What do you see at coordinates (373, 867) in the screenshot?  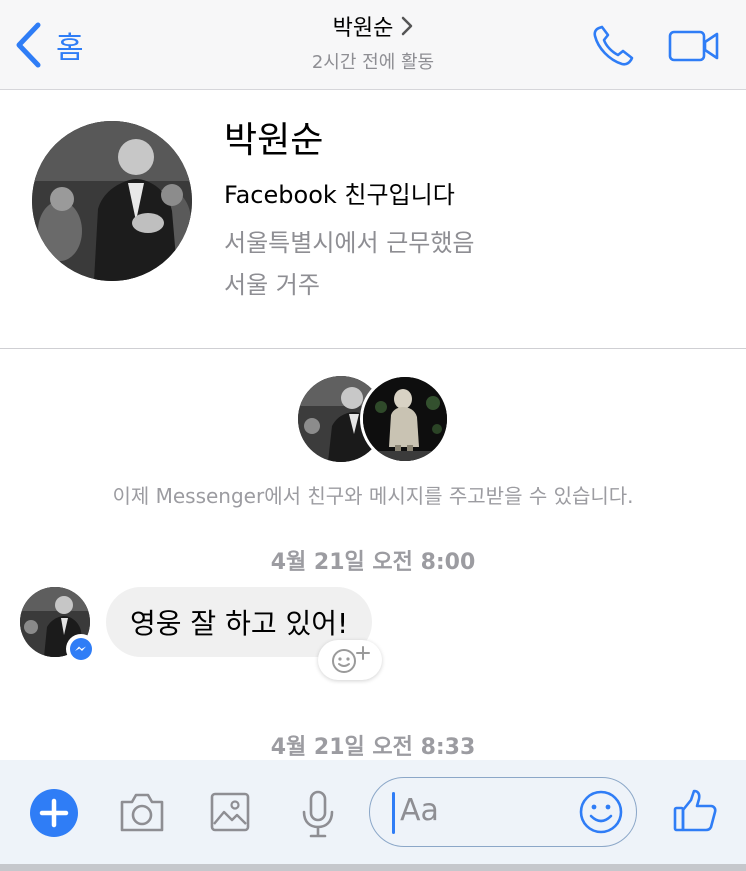 I see `keyboard-edge` at bounding box center [373, 867].